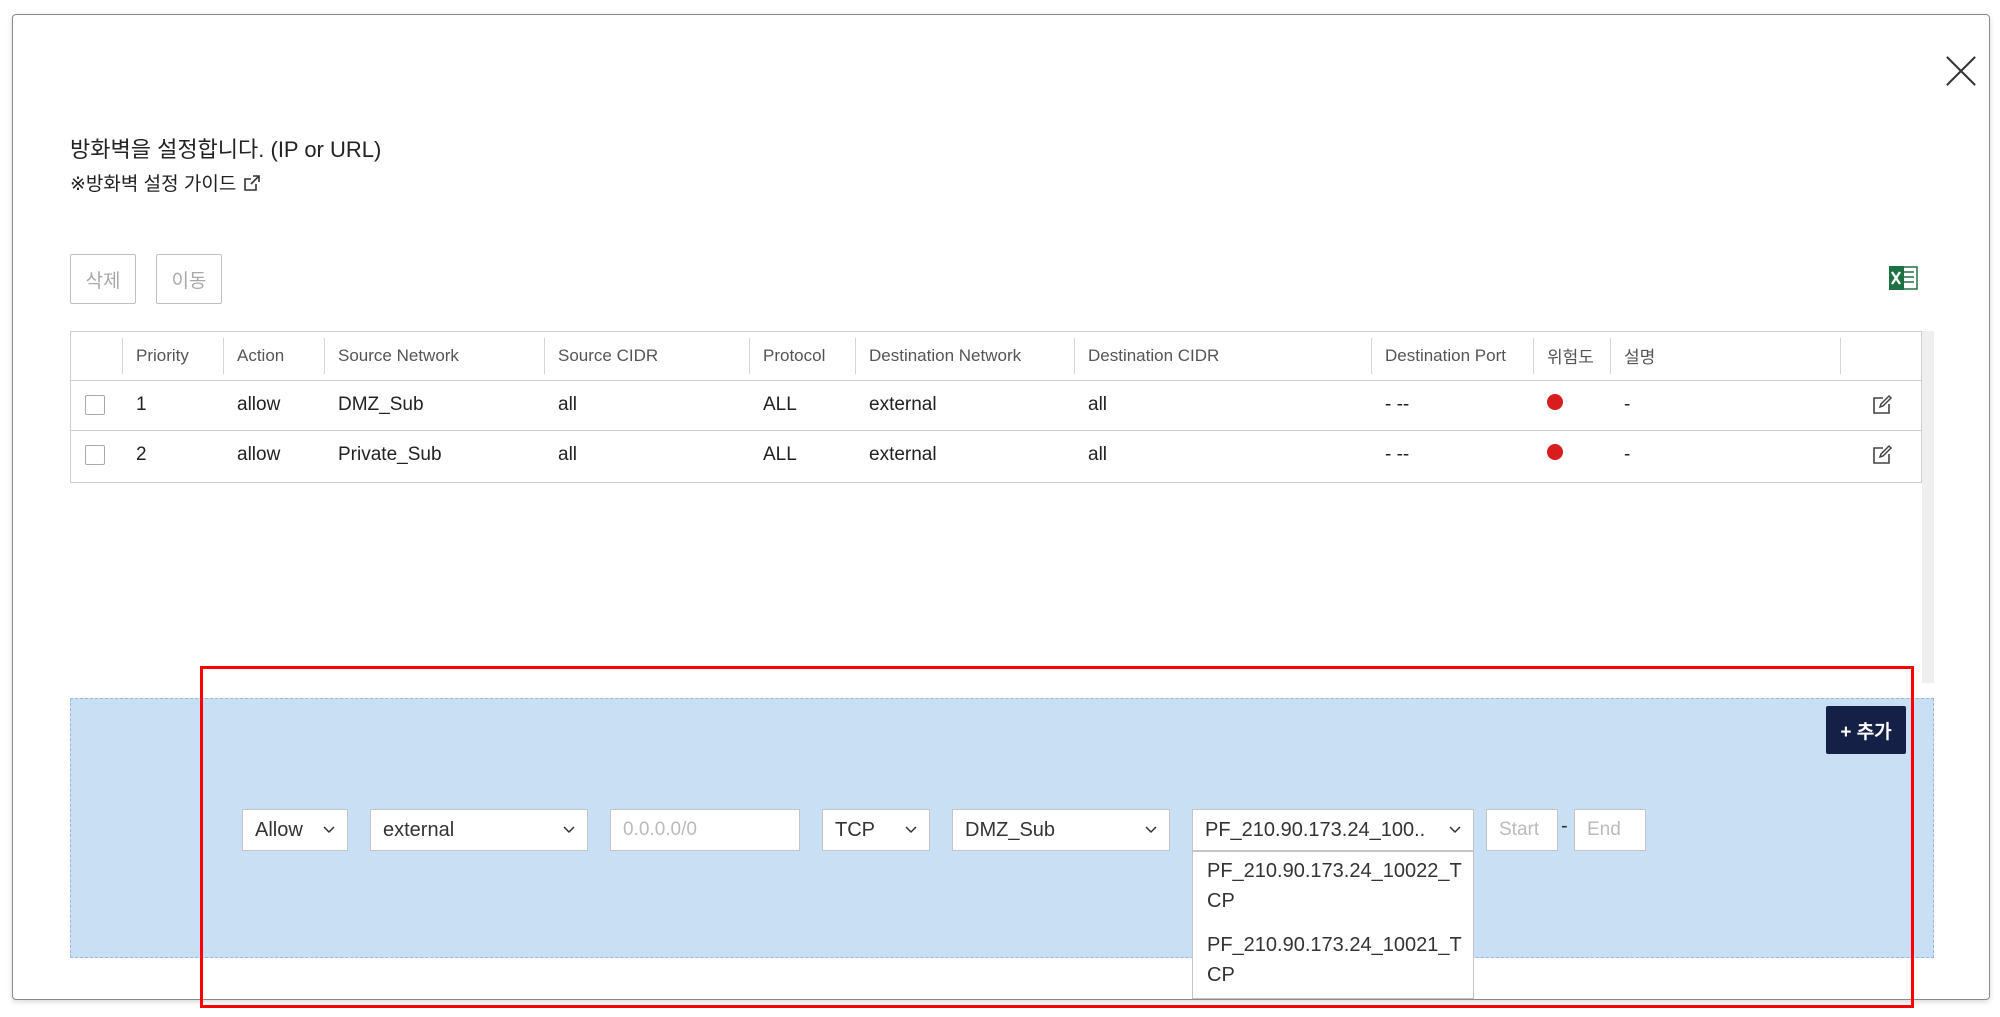  I want to click on guide-link-label: ※방화벽 설정 가이드, so click(153, 184).